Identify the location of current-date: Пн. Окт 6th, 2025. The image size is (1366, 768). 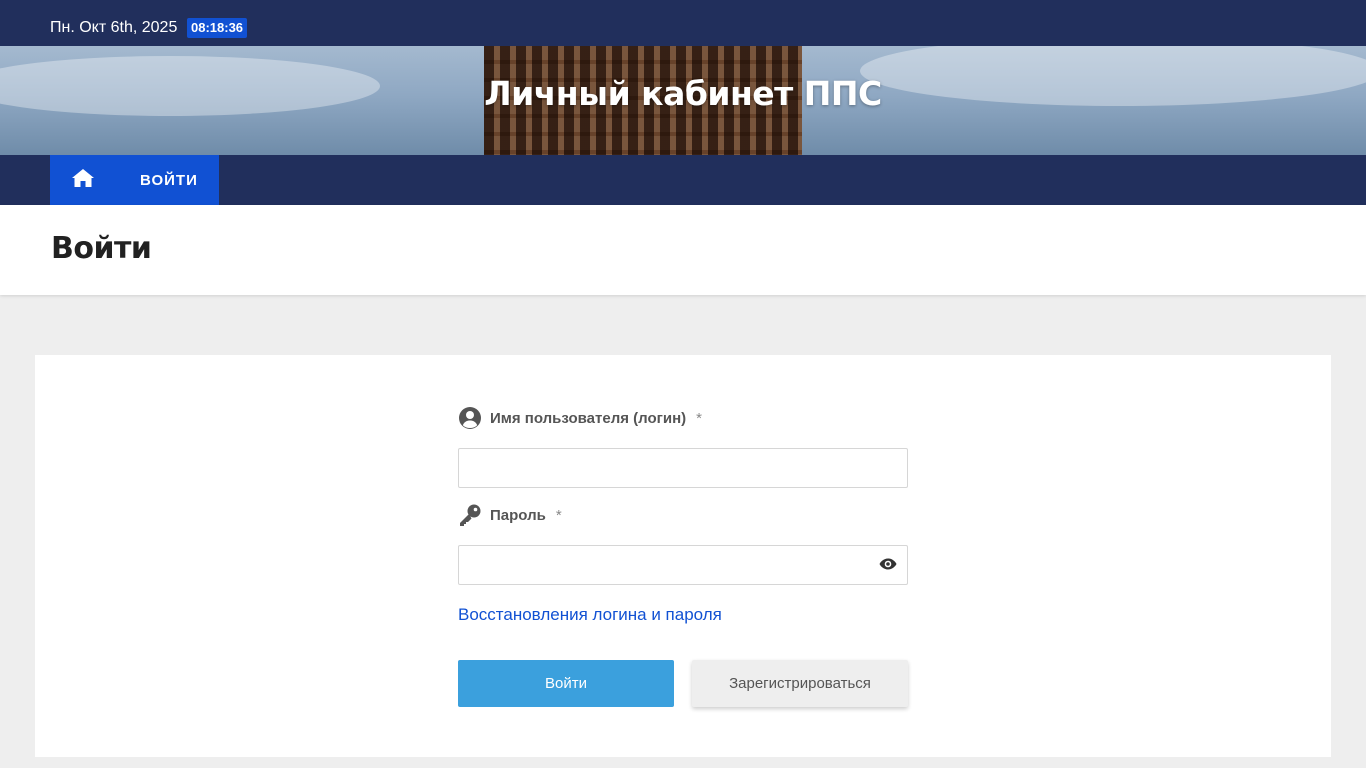
(114, 27).